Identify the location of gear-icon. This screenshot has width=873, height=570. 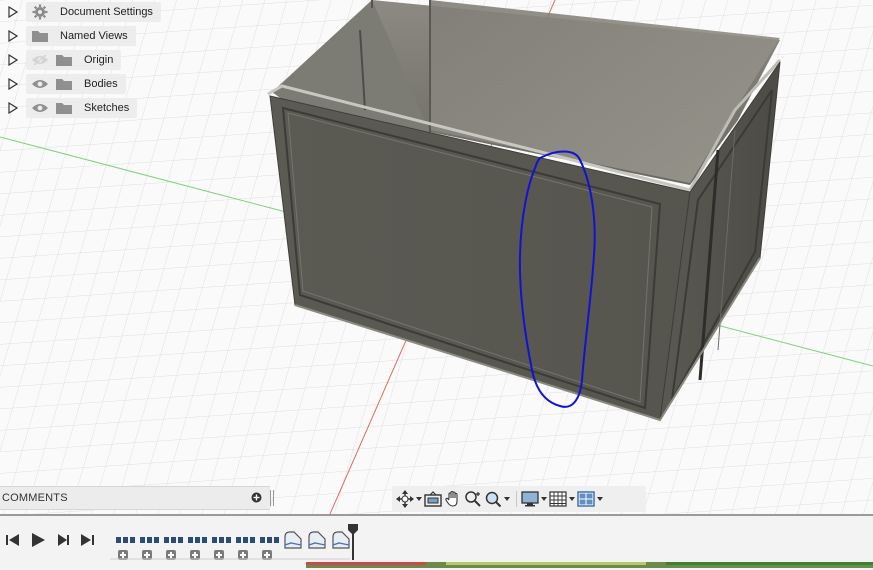
(40, 12).